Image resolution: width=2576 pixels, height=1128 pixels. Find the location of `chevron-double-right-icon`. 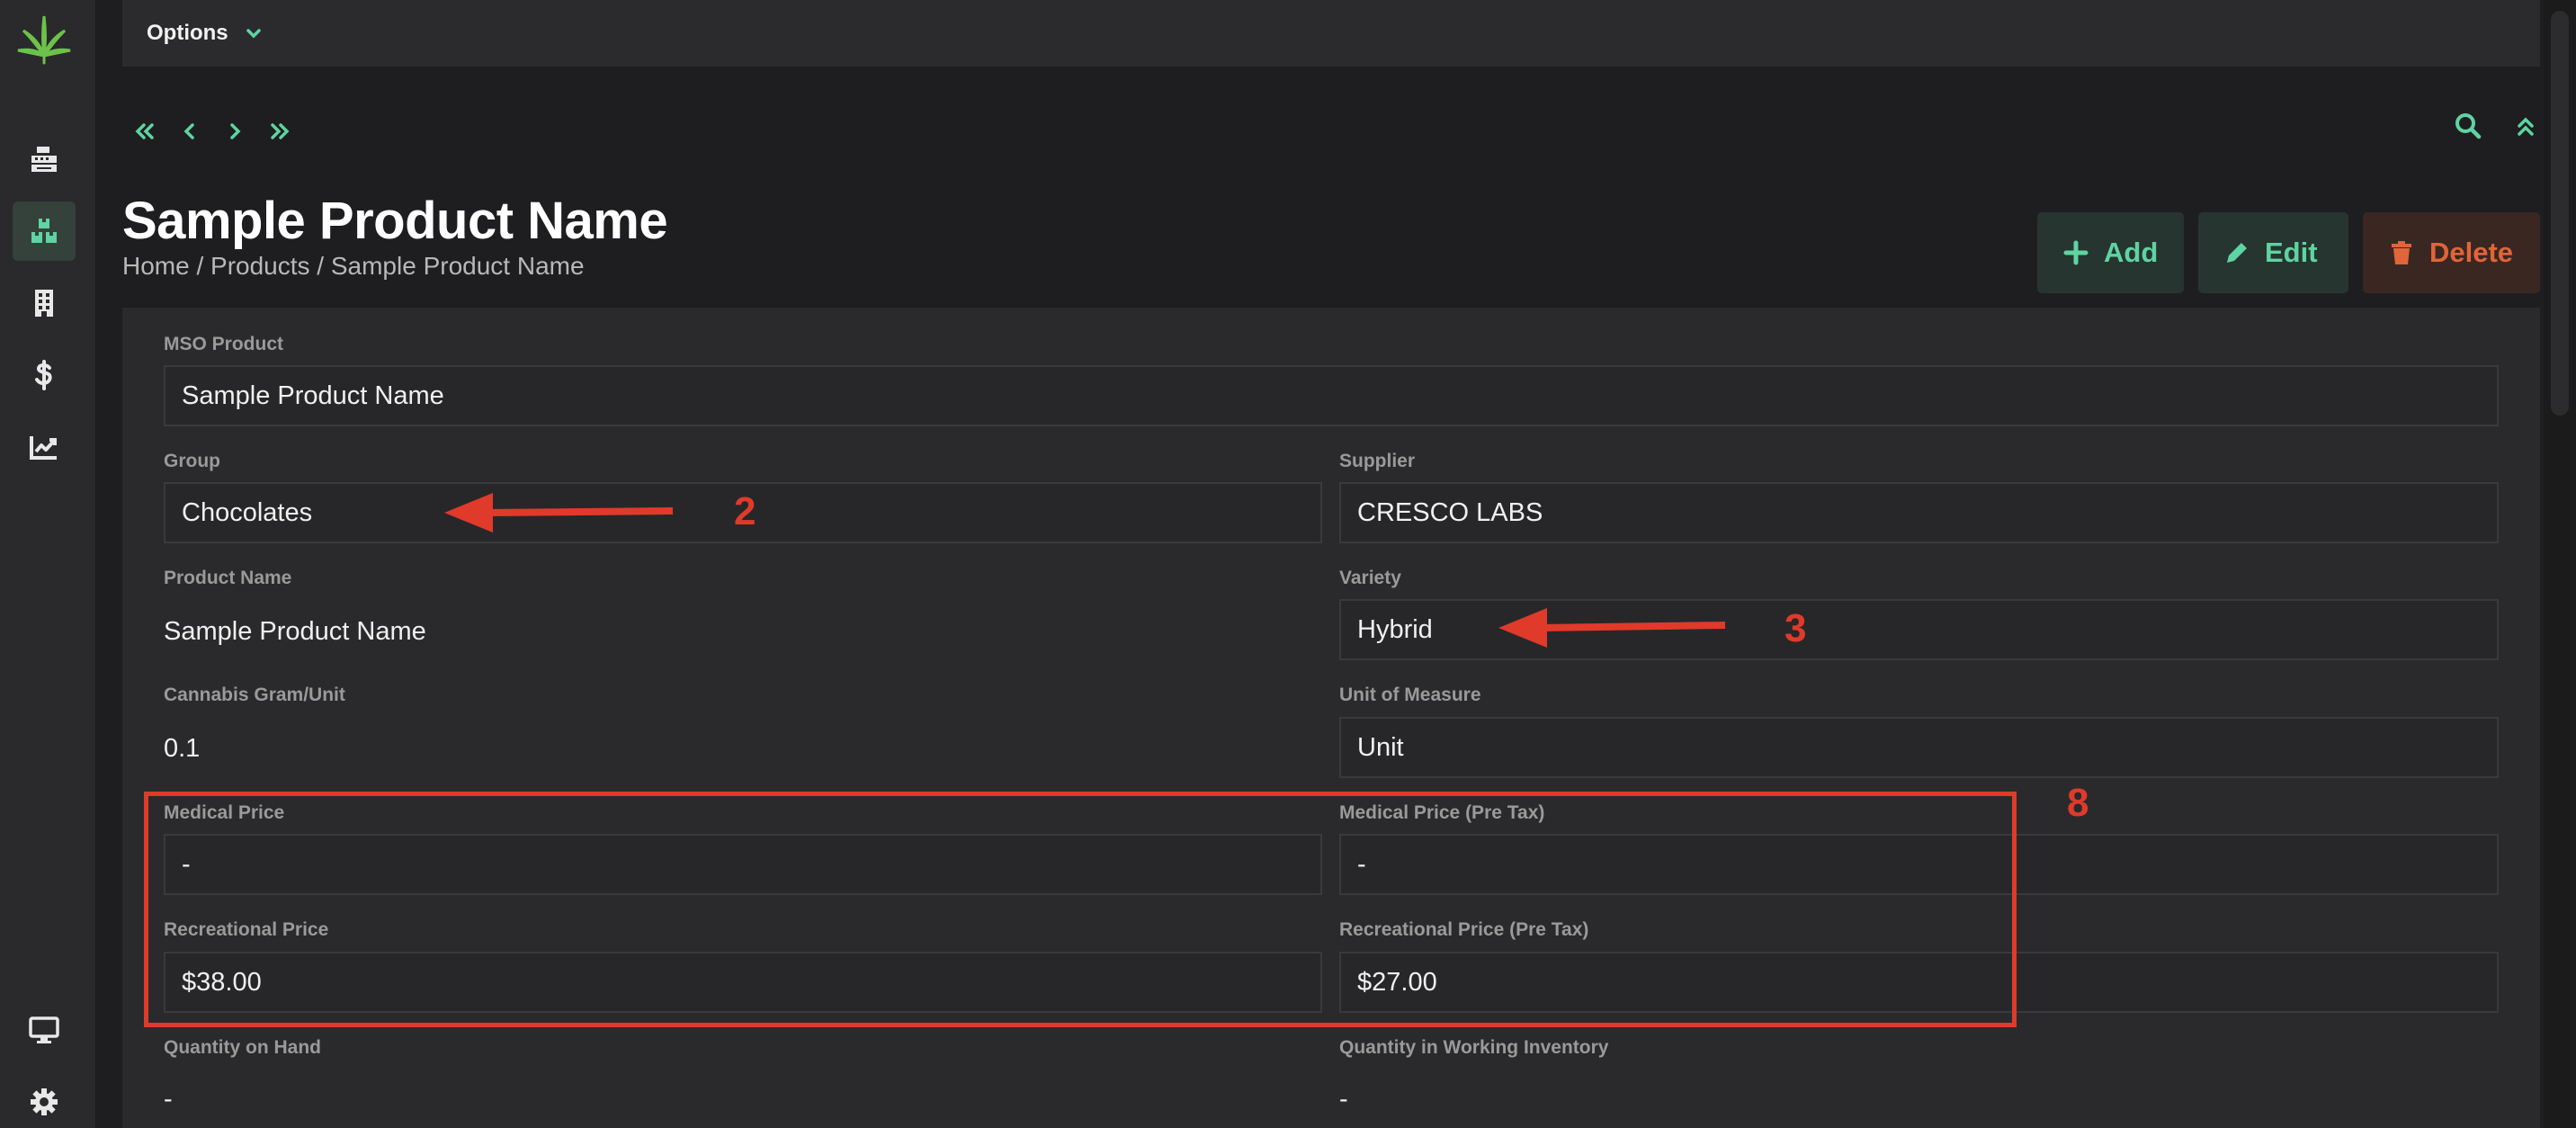

chevron-double-right-icon is located at coordinates (280, 131).